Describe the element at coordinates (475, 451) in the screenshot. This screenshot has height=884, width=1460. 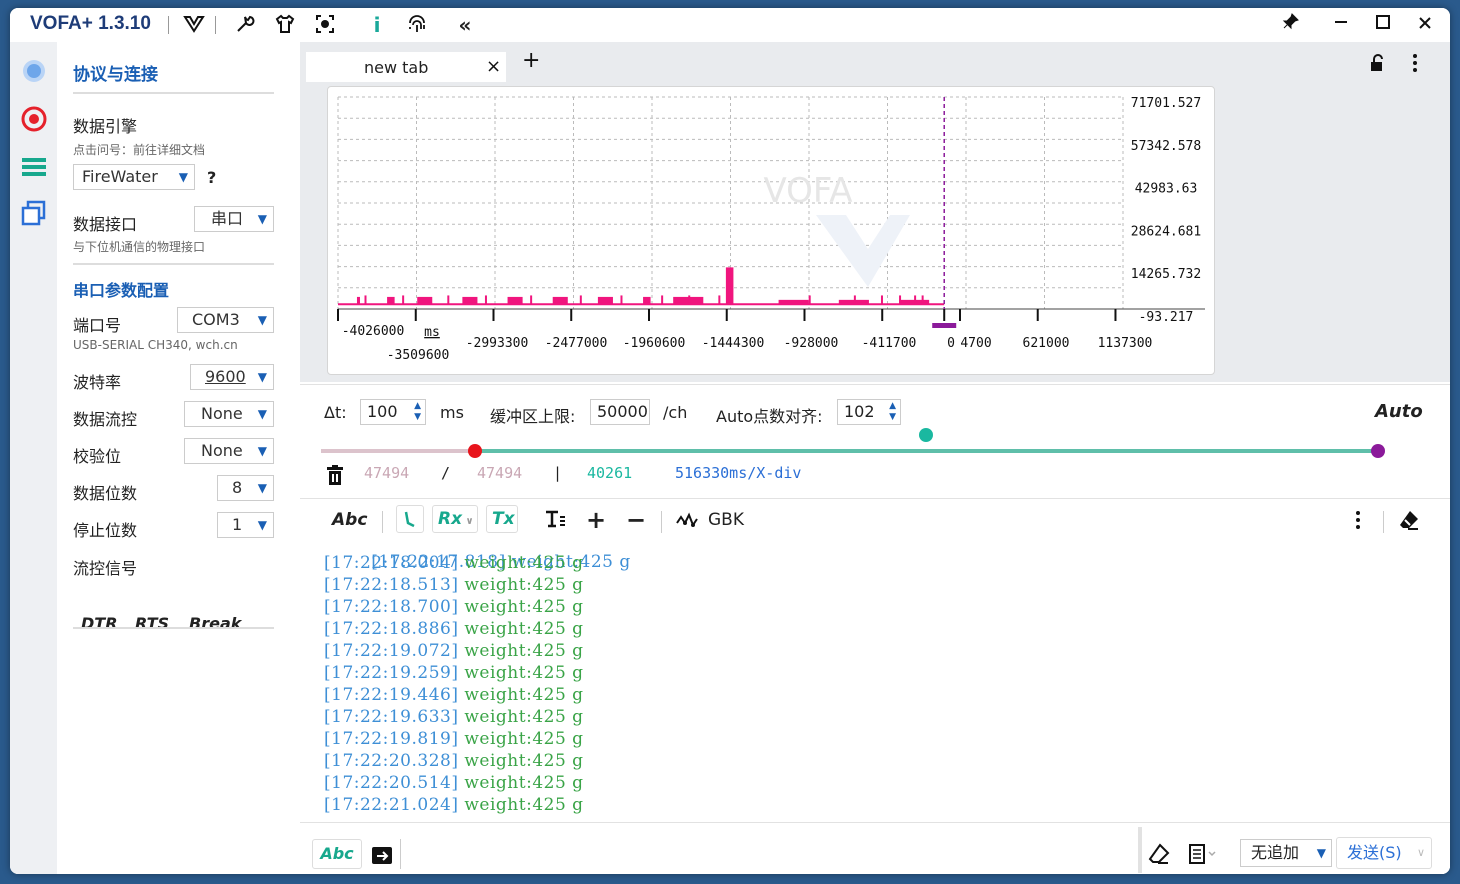
I see `slider-start-handle` at that location.